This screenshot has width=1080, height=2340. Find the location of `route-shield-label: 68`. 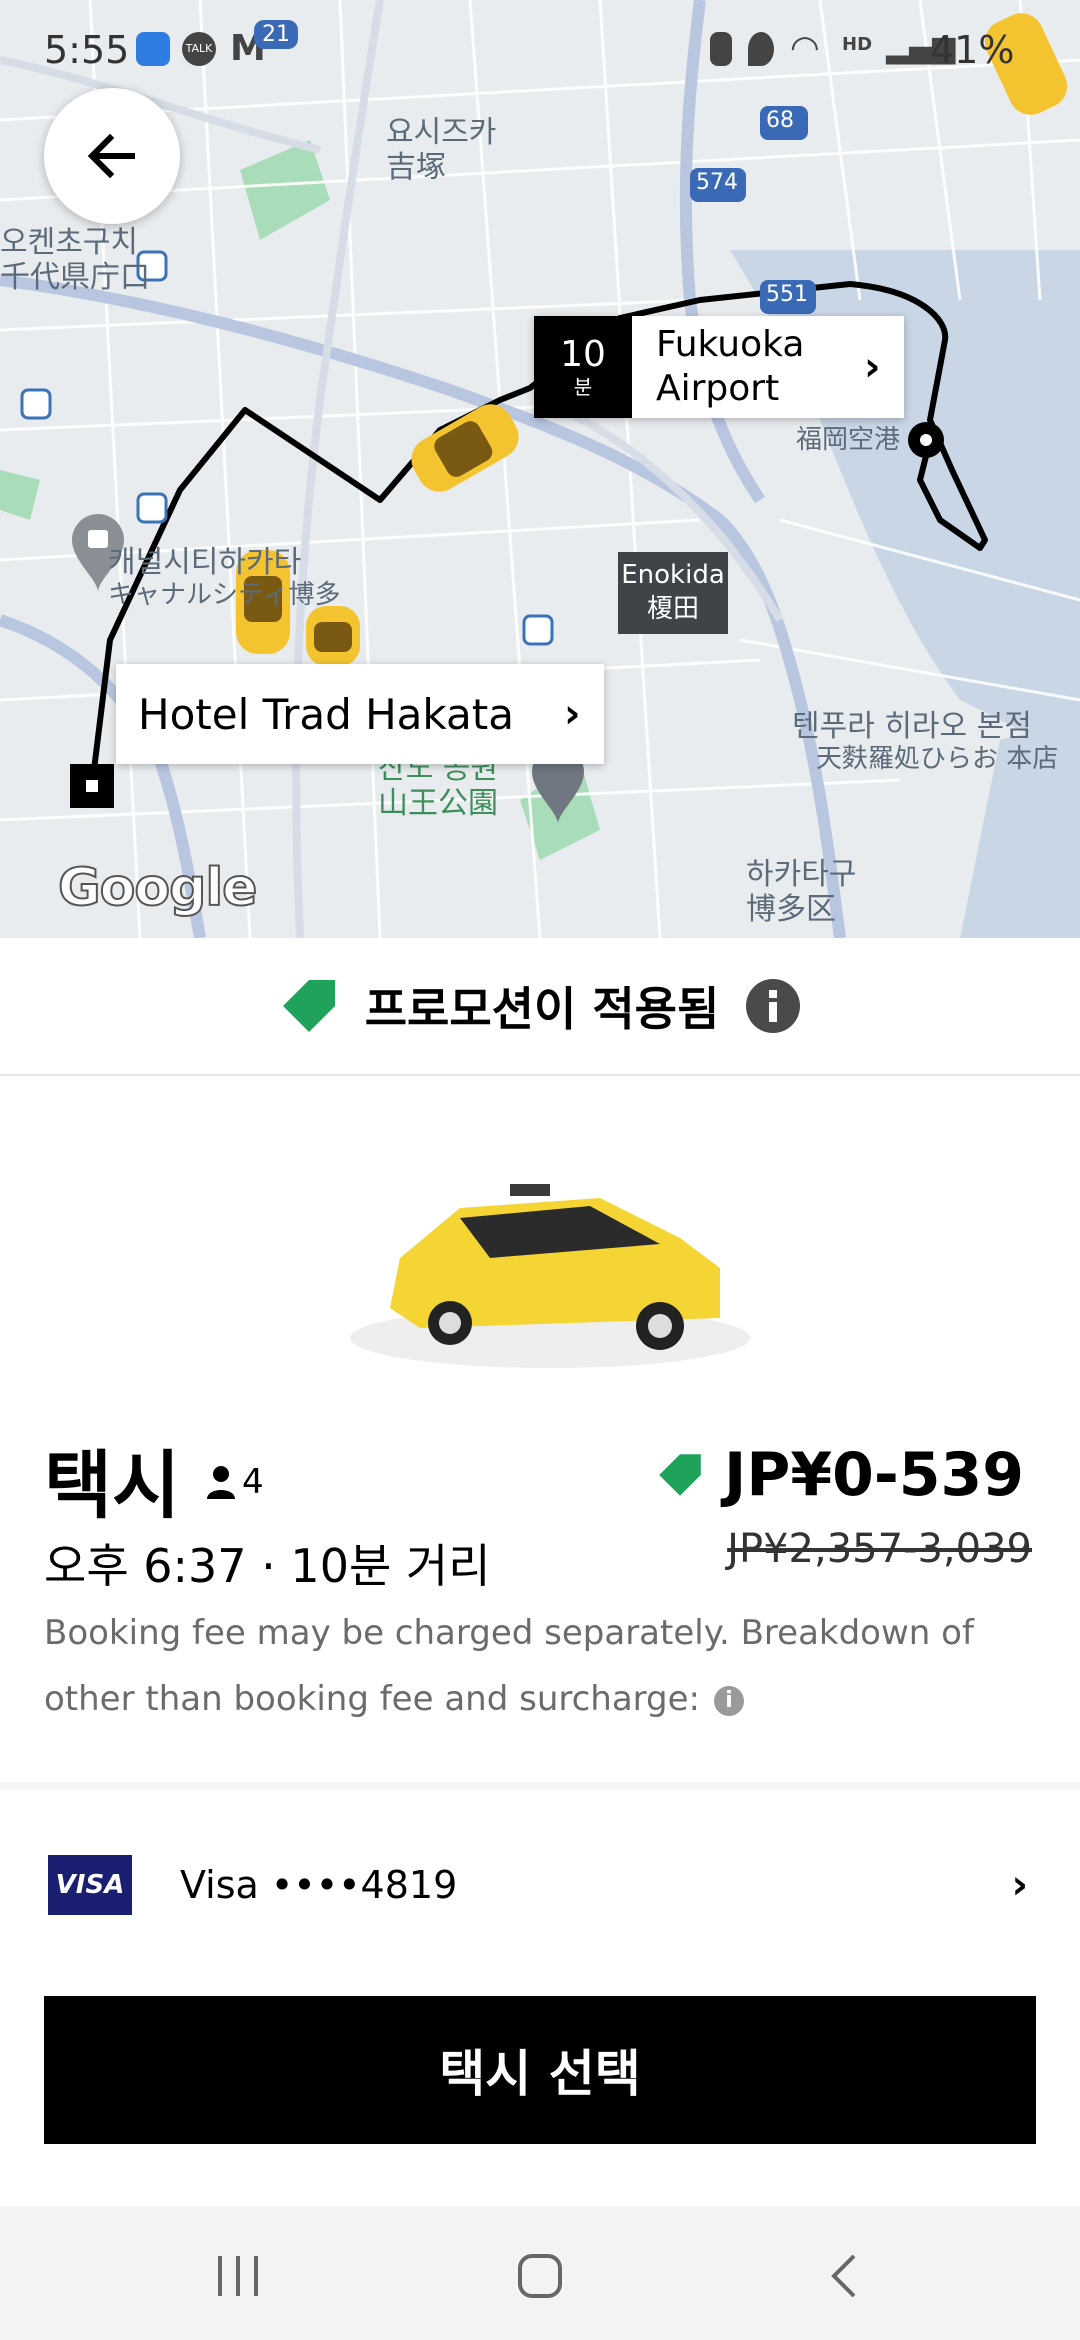

route-shield-label: 68 is located at coordinates (780, 120).